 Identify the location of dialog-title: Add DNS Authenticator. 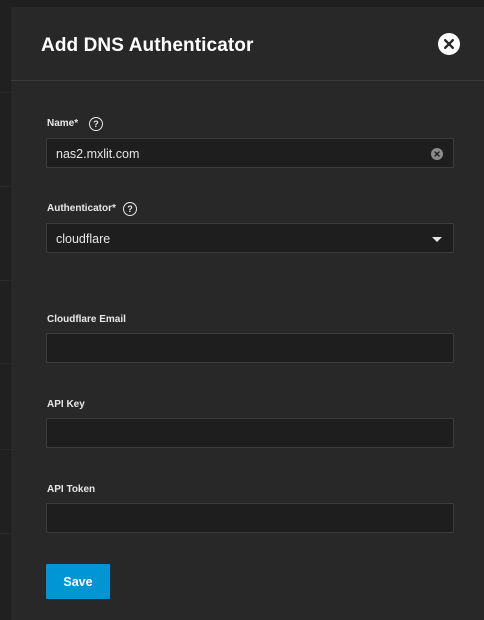
(147, 45).